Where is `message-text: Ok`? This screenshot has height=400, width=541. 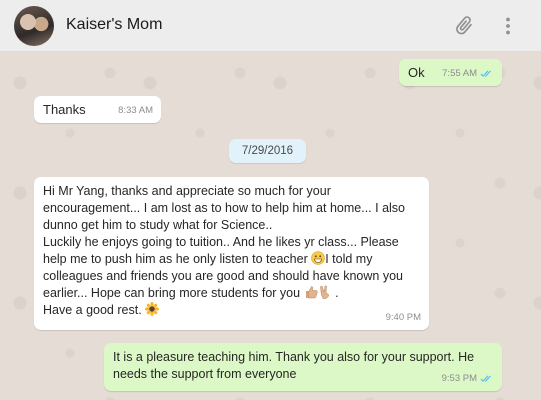
message-text: Ok is located at coordinates (416, 72).